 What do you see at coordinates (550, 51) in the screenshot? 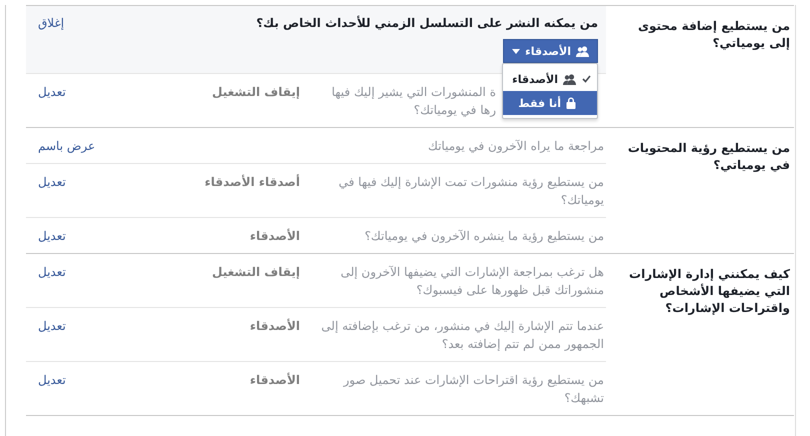
I see `audience-dropdown-button: الأصدقاء` at bounding box center [550, 51].